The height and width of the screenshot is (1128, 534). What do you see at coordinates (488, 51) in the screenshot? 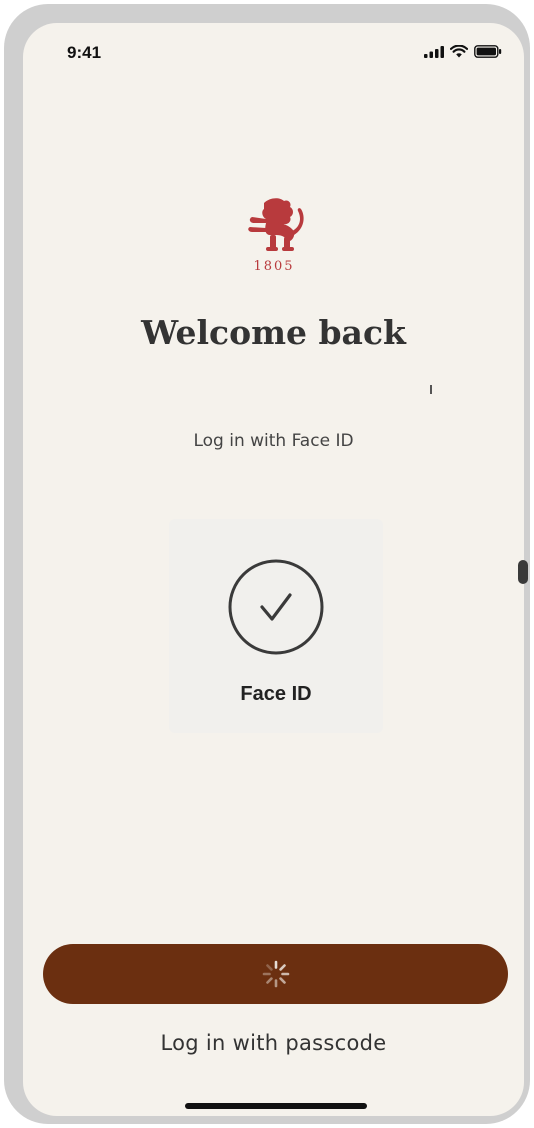
I see `battery-icon` at bounding box center [488, 51].